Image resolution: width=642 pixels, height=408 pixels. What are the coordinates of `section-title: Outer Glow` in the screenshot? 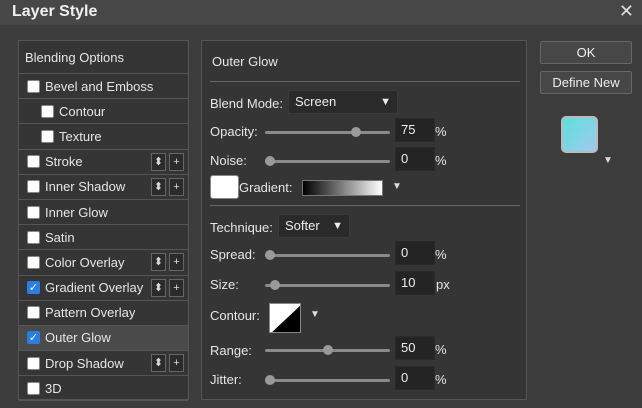 It's located at (245, 61).